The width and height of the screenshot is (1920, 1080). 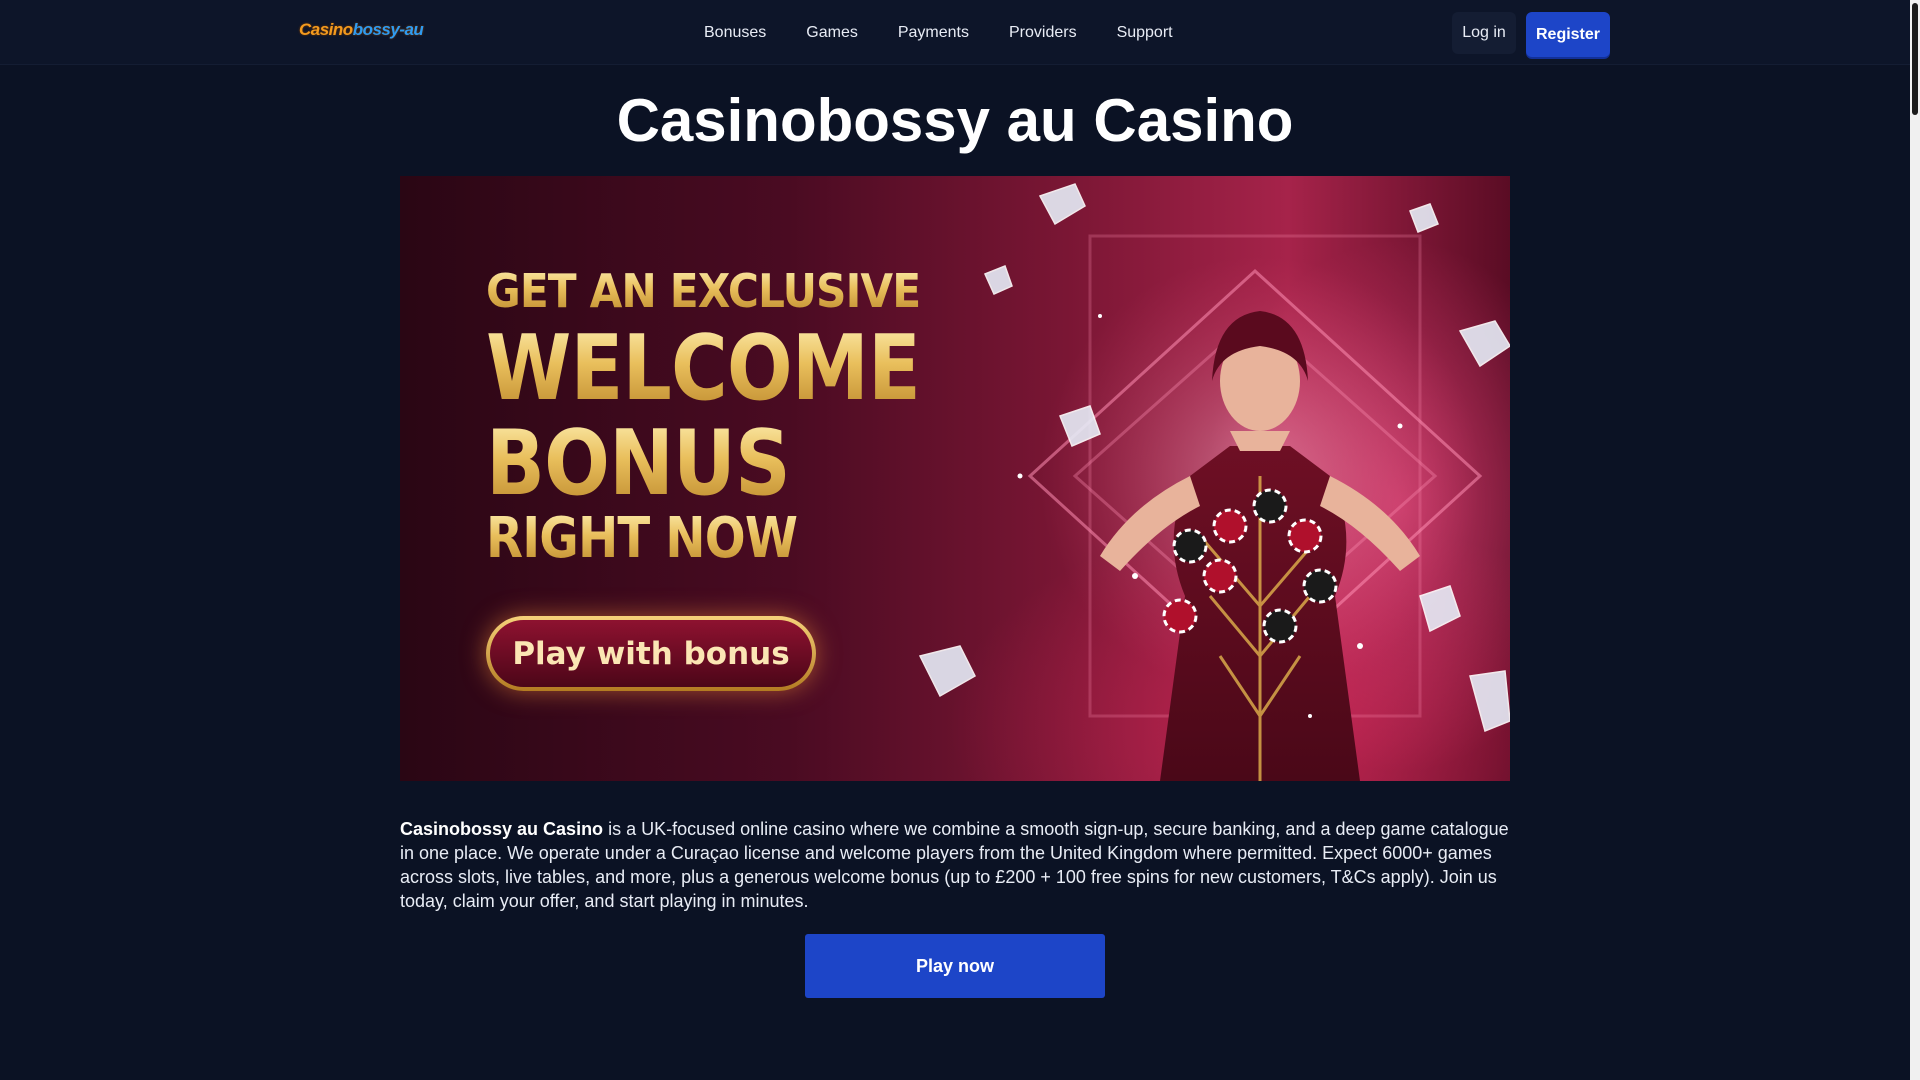 What do you see at coordinates (703, 368) in the screenshot?
I see `banner-line-2: WELCOME` at bounding box center [703, 368].